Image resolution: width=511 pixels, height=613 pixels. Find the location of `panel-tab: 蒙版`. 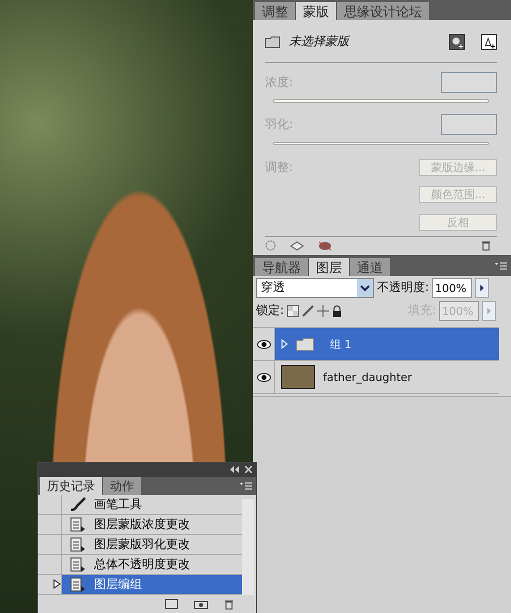

panel-tab: 蒙版 is located at coordinates (316, 11).